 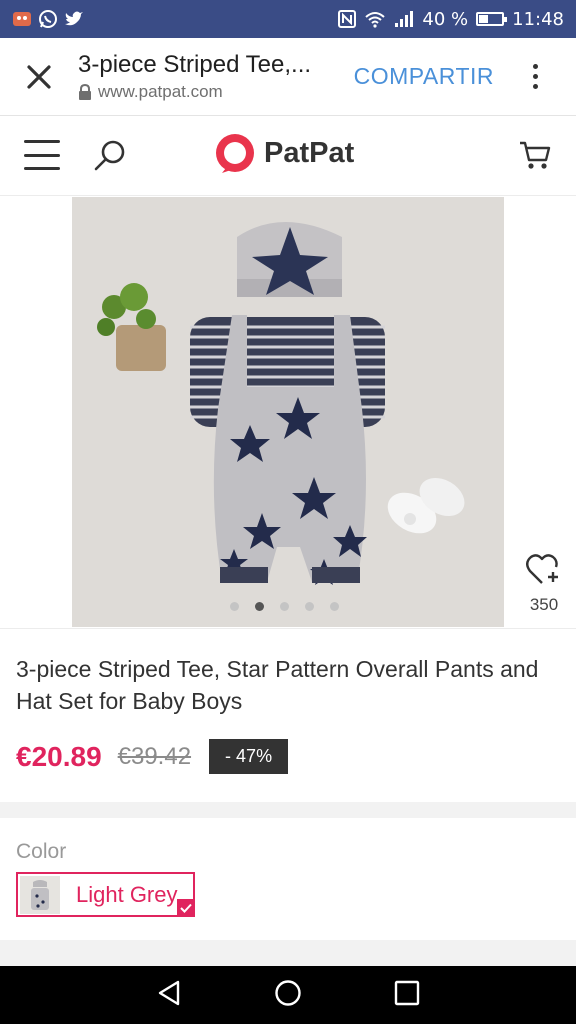 I want to click on cart-button, so click(x=535, y=157).